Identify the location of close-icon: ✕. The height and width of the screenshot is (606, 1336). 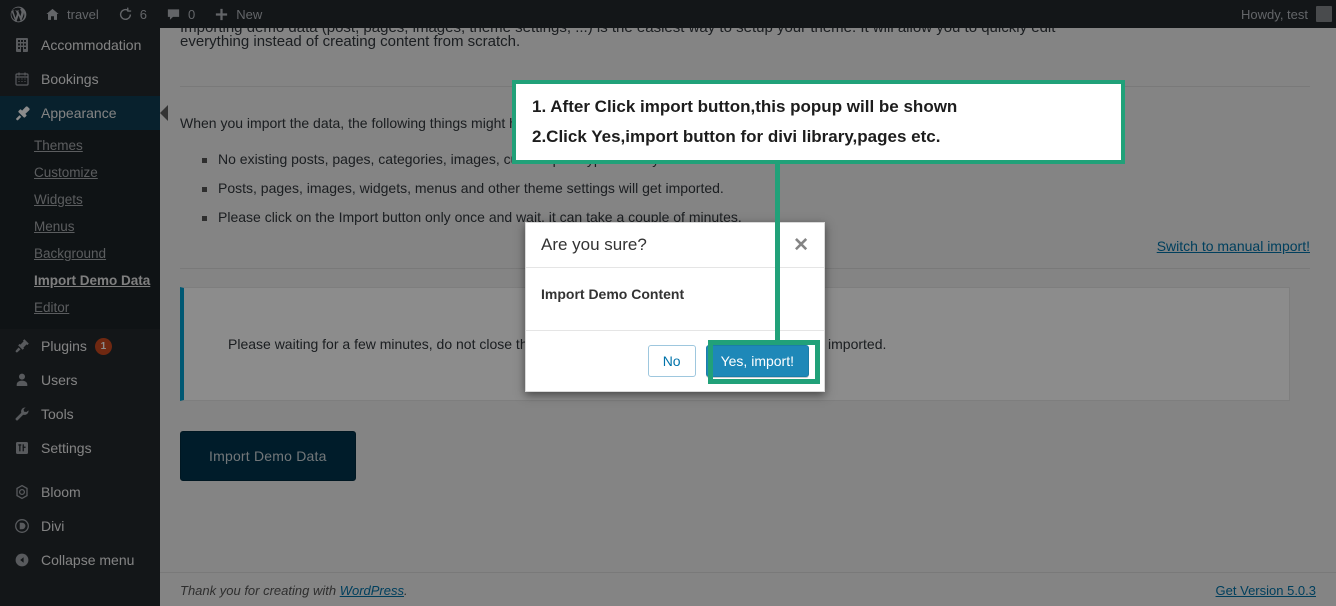
(801, 245).